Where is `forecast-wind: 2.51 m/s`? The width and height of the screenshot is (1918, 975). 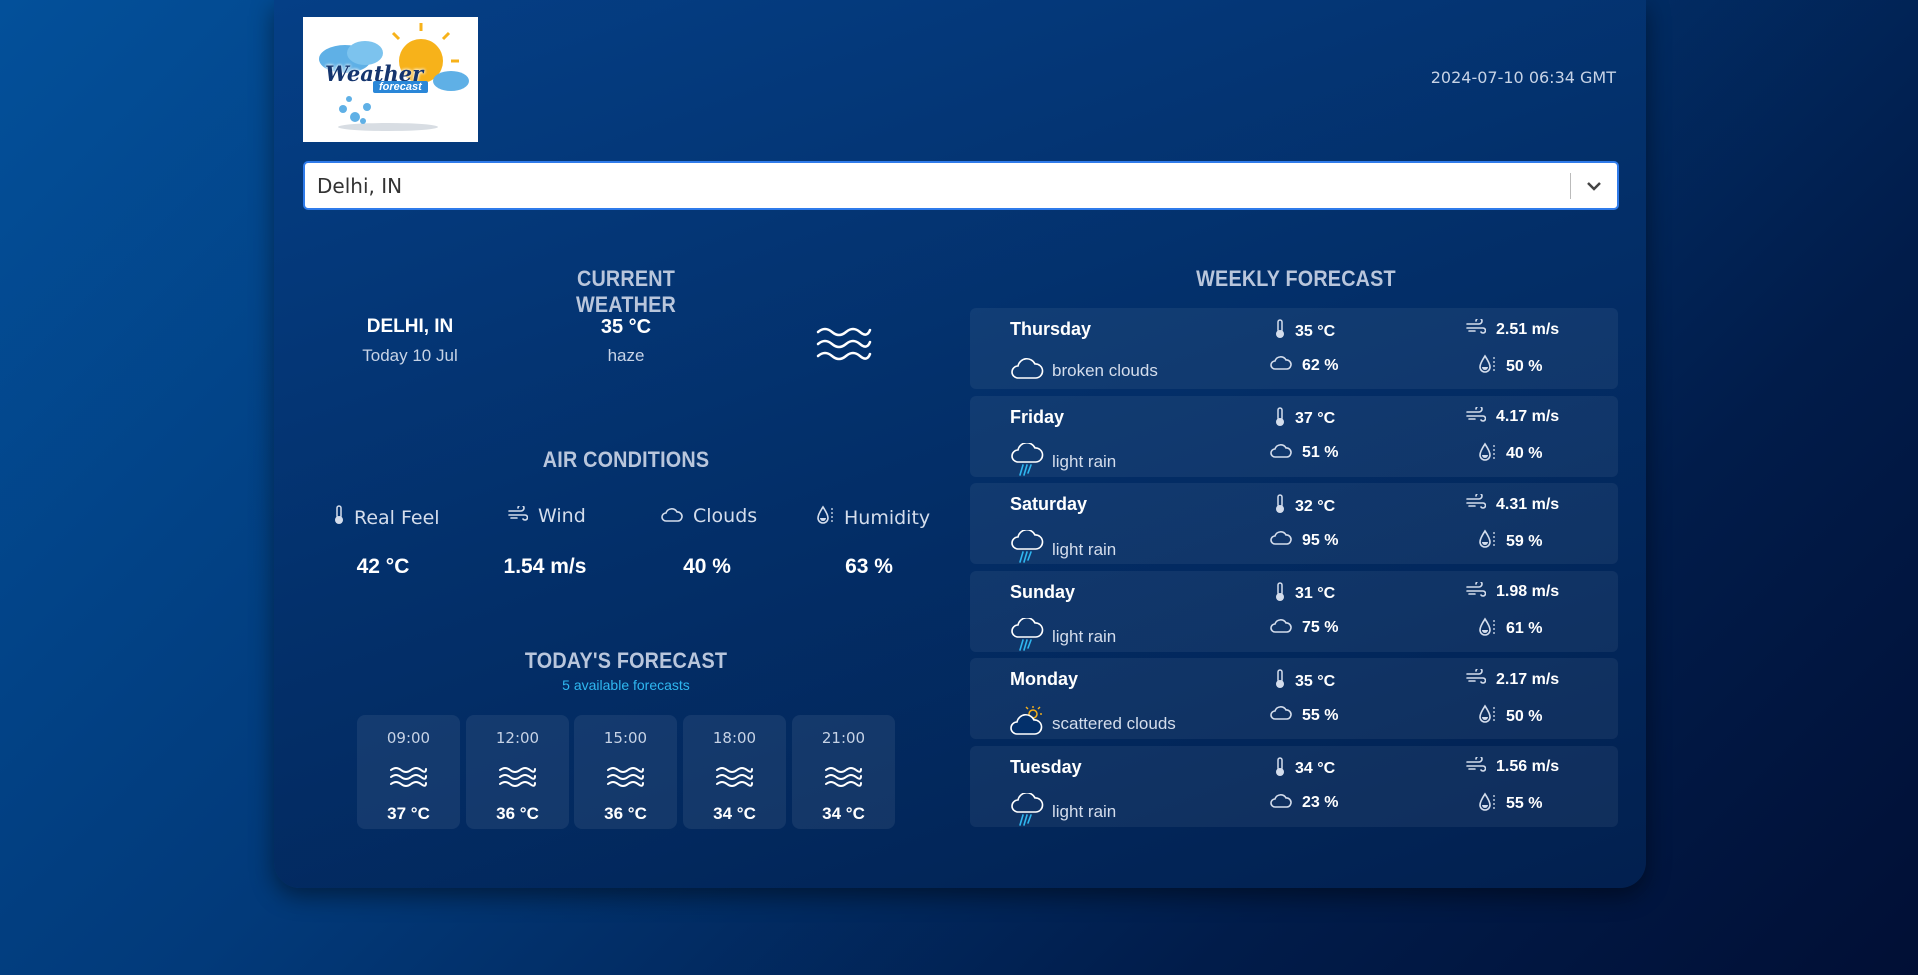
forecast-wind: 2.51 m/s is located at coordinates (1528, 329).